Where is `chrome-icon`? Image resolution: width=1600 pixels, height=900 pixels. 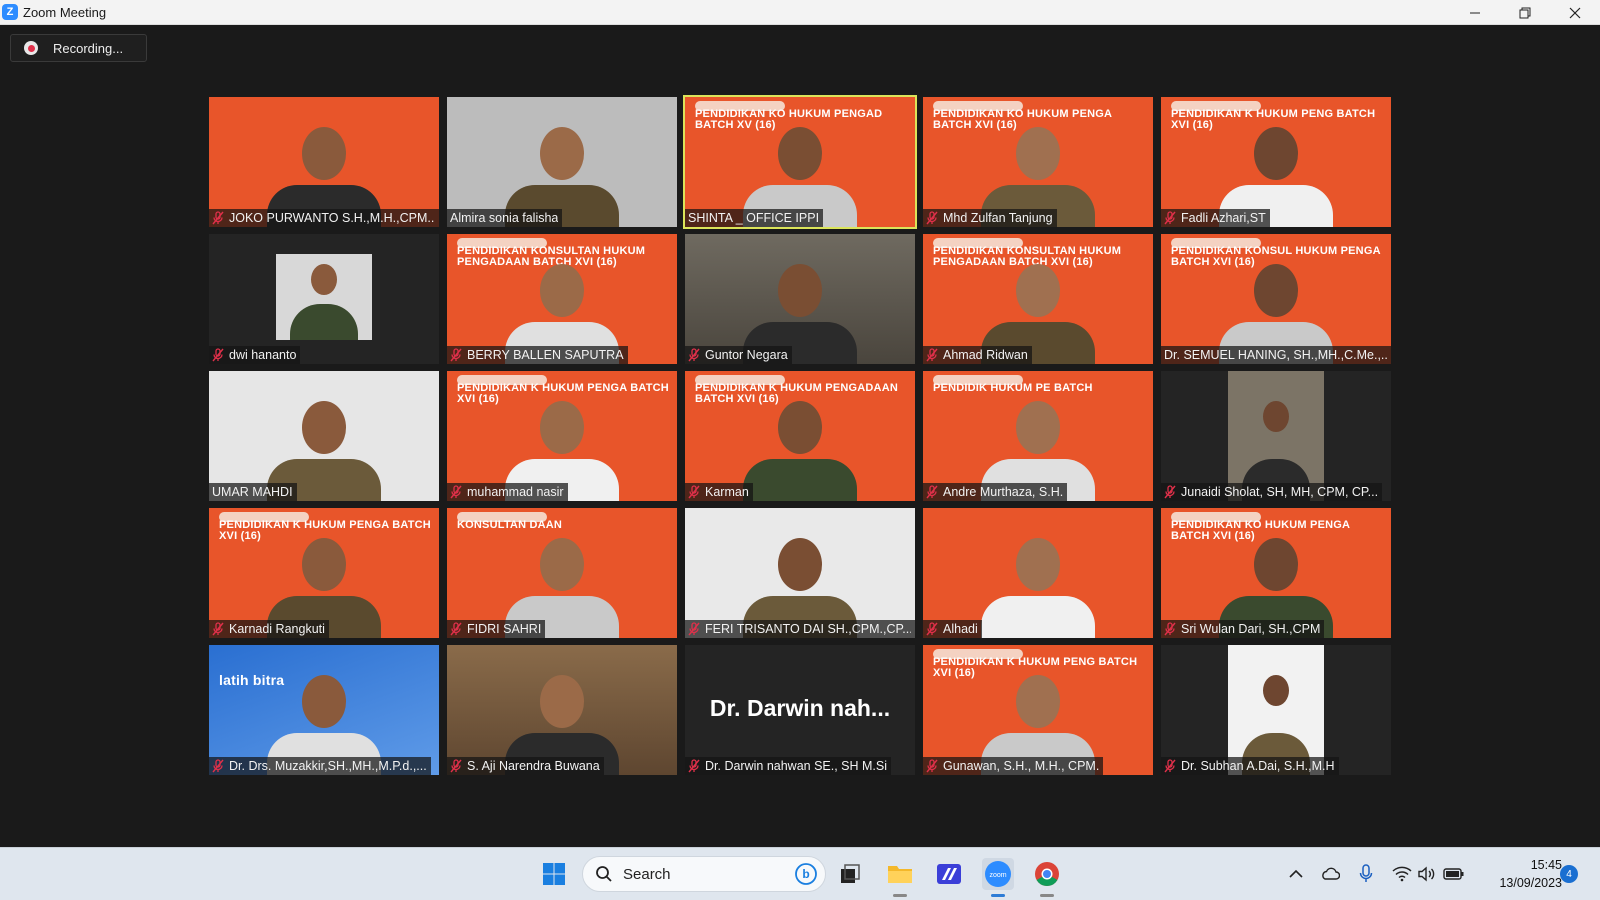 chrome-icon is located at coordinates (1047, 874).